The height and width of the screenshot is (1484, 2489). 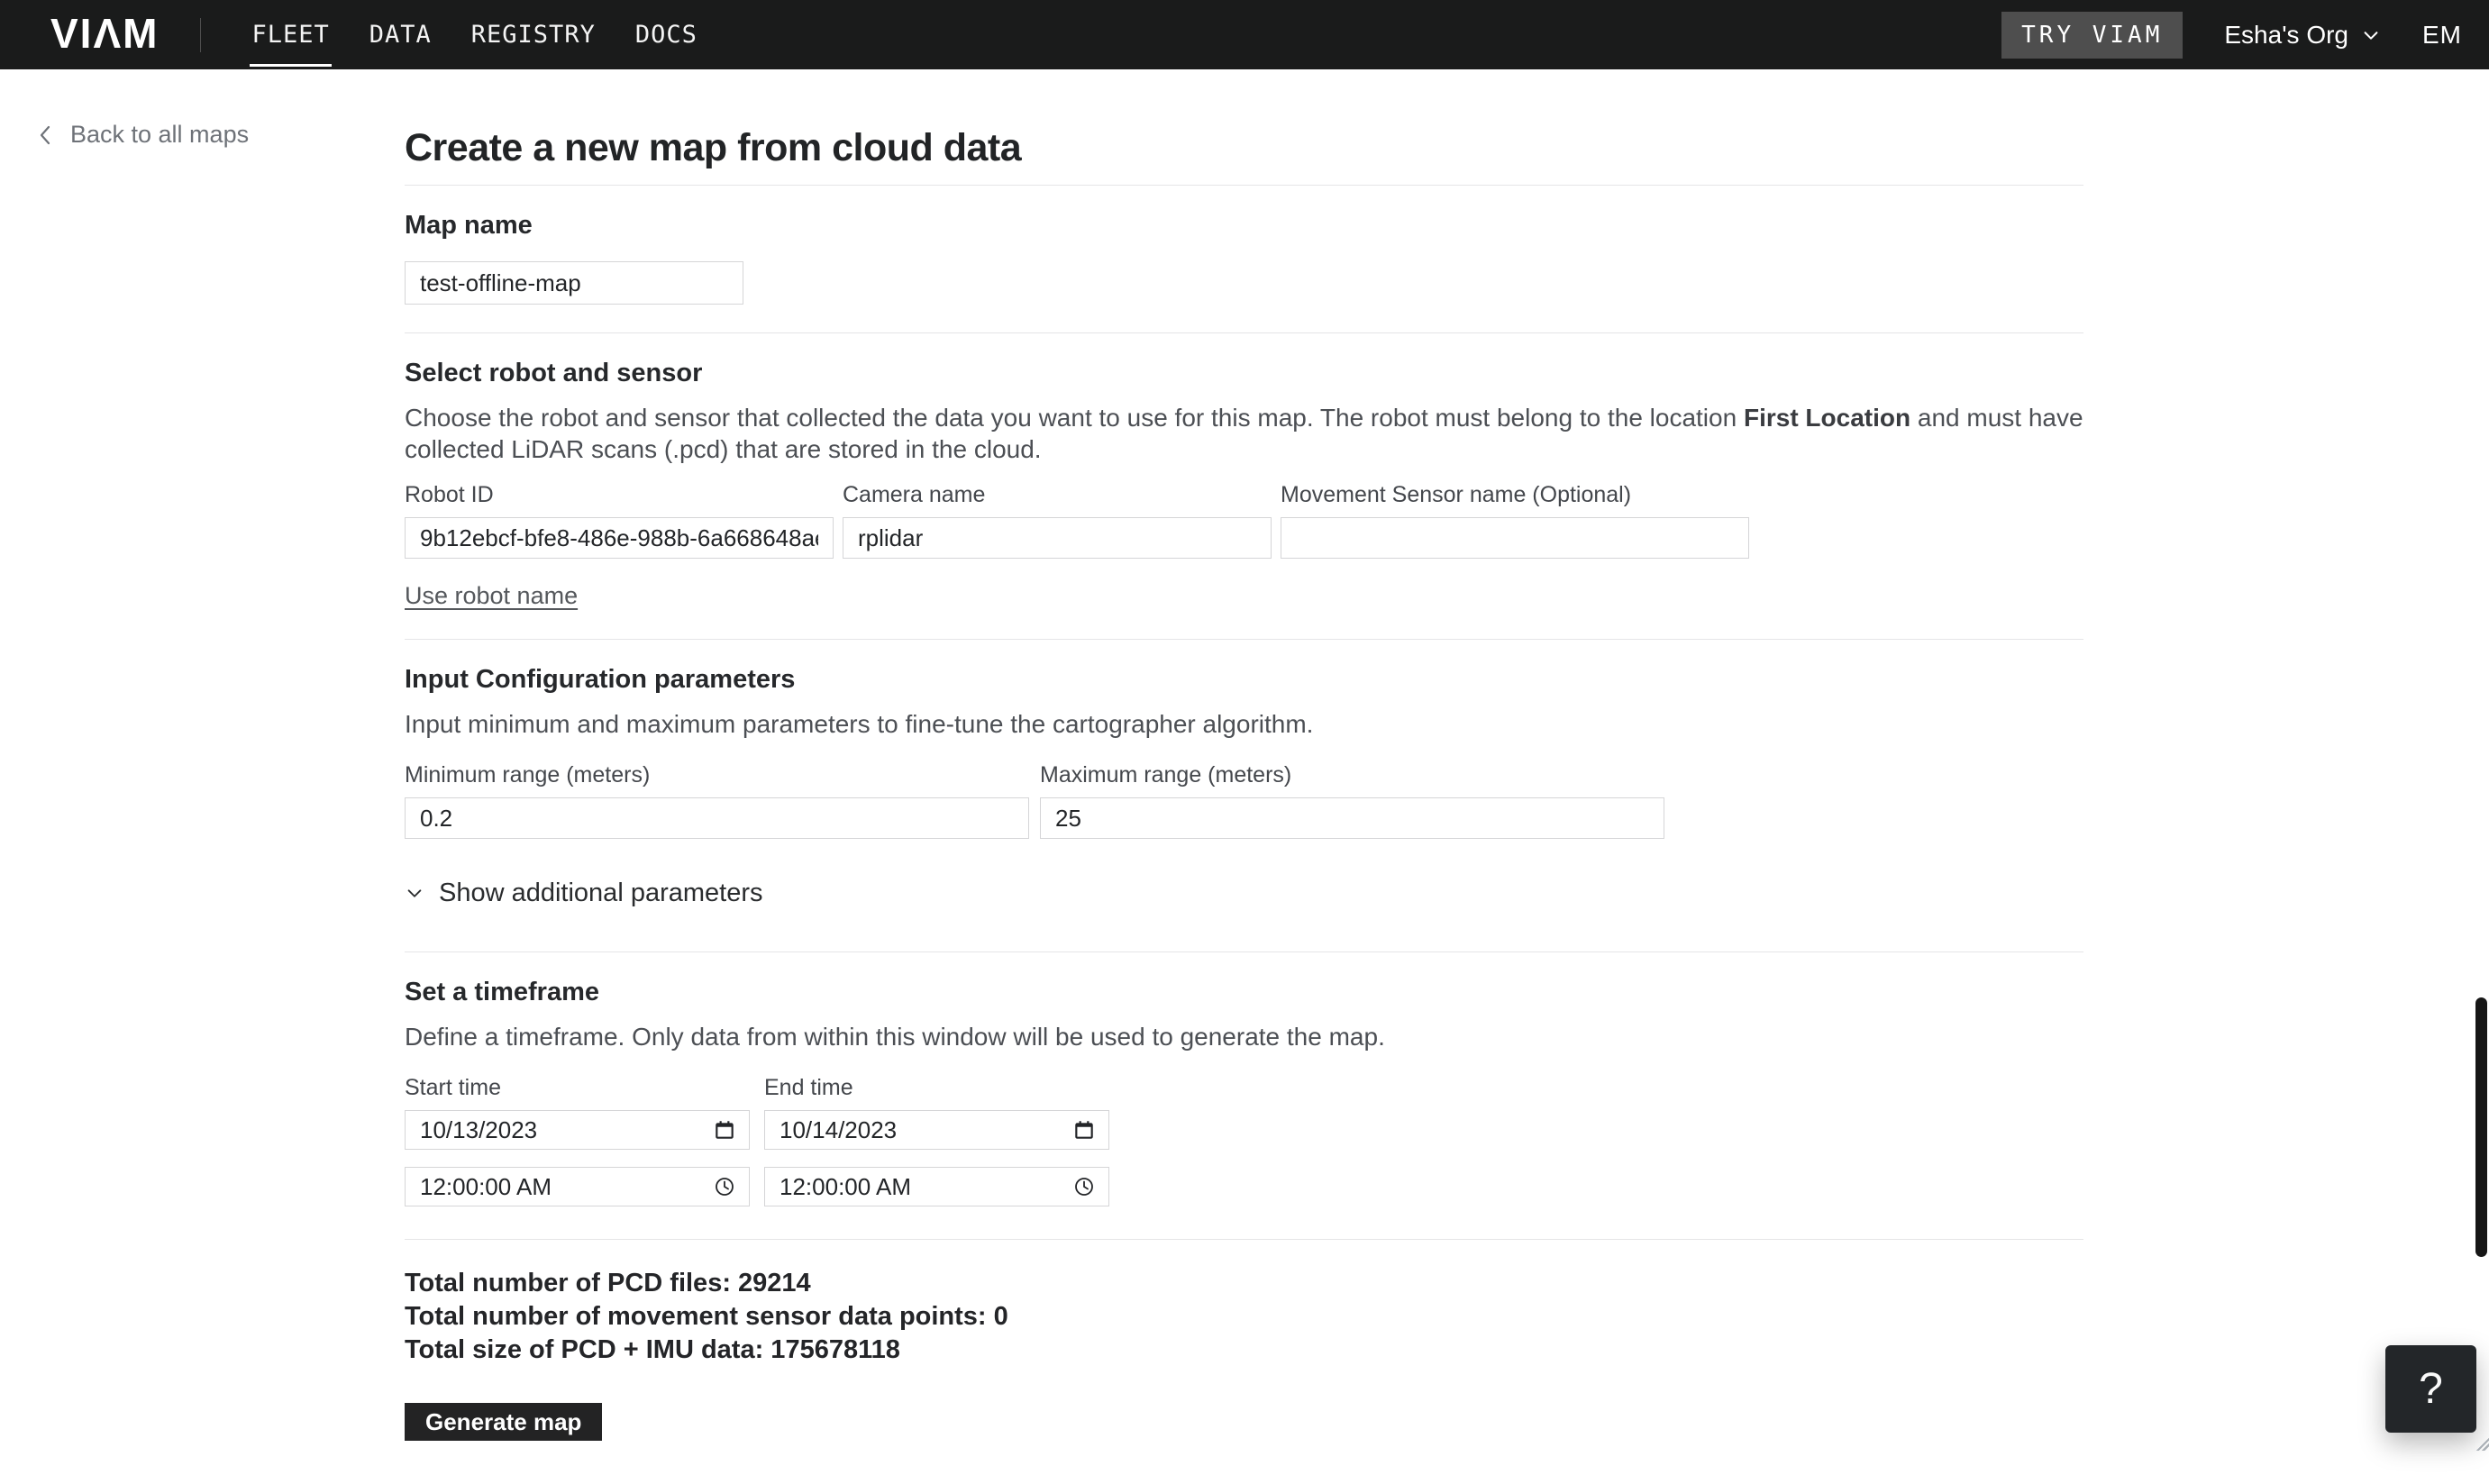 What do you see at coordinates (608, 1283) in the screenshot?
I see `total-pcd-files: Total number of PCD files: 29214` at bounding box center [608, 1283].